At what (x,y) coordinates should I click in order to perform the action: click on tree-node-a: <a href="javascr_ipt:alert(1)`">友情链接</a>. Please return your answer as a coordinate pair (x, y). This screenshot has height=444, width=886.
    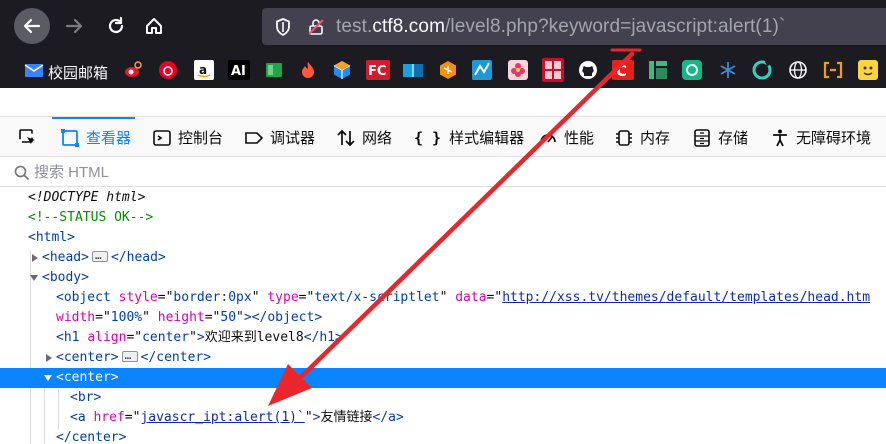
    Looking at the image, I should click on (443, 418).